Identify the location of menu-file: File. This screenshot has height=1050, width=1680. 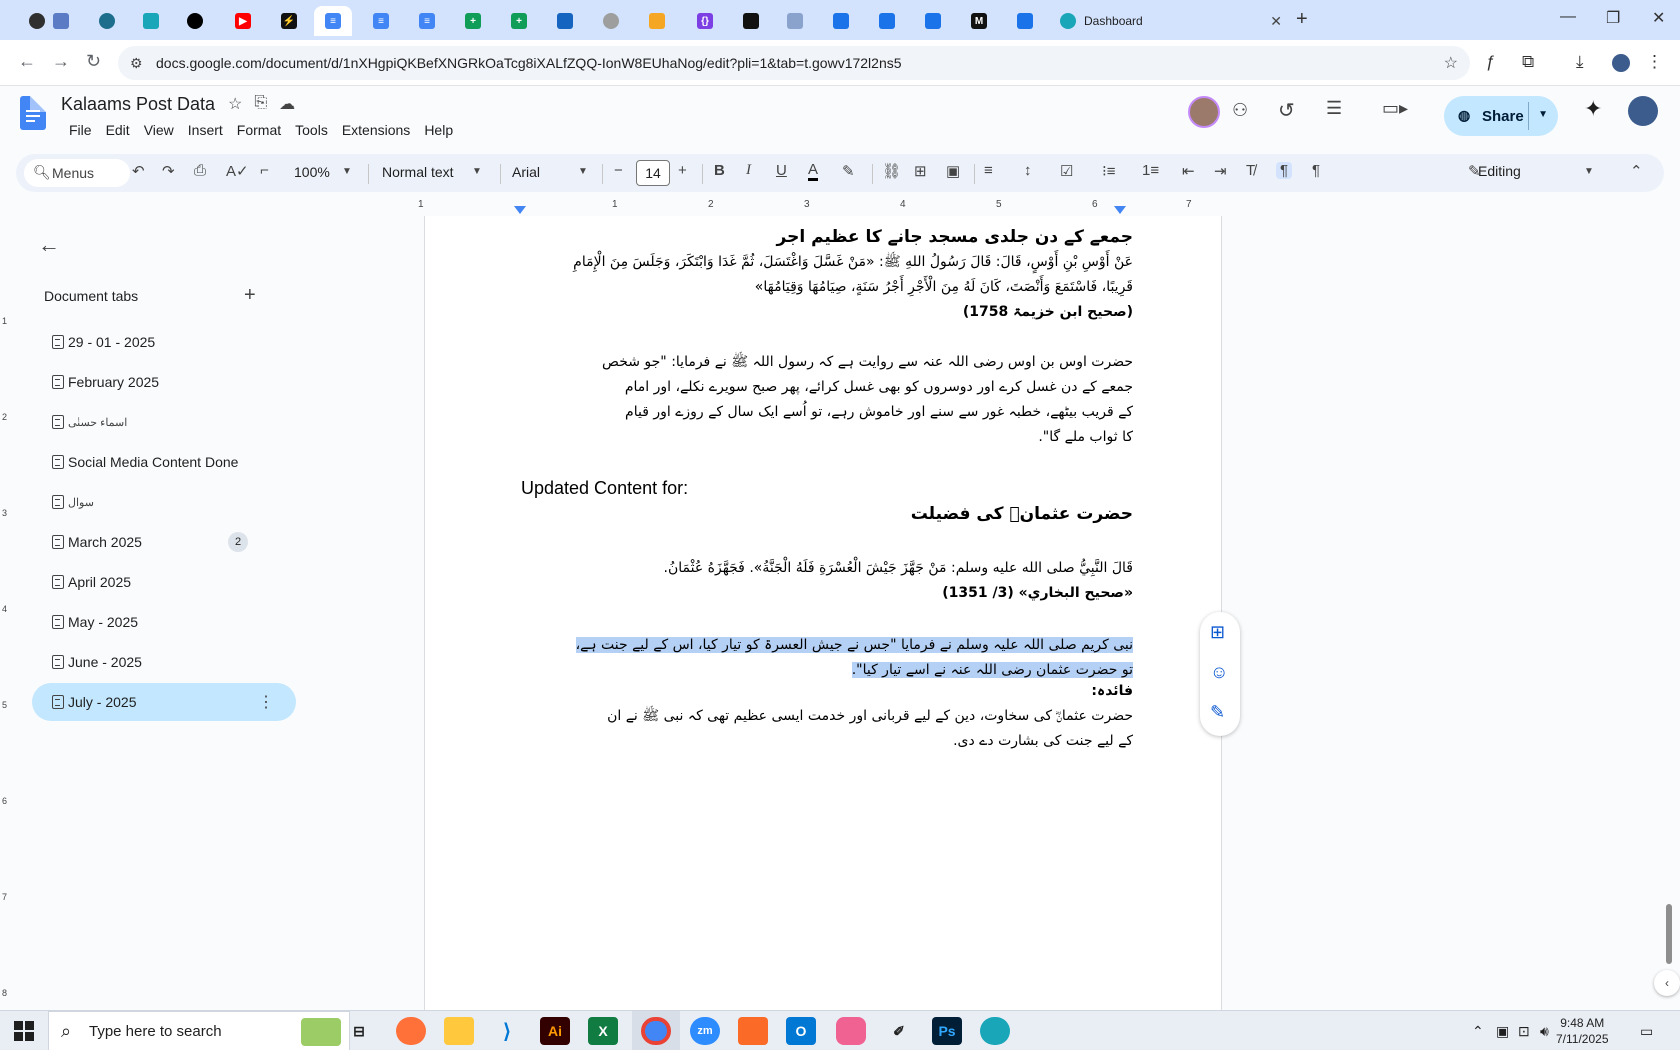
(80, 130).